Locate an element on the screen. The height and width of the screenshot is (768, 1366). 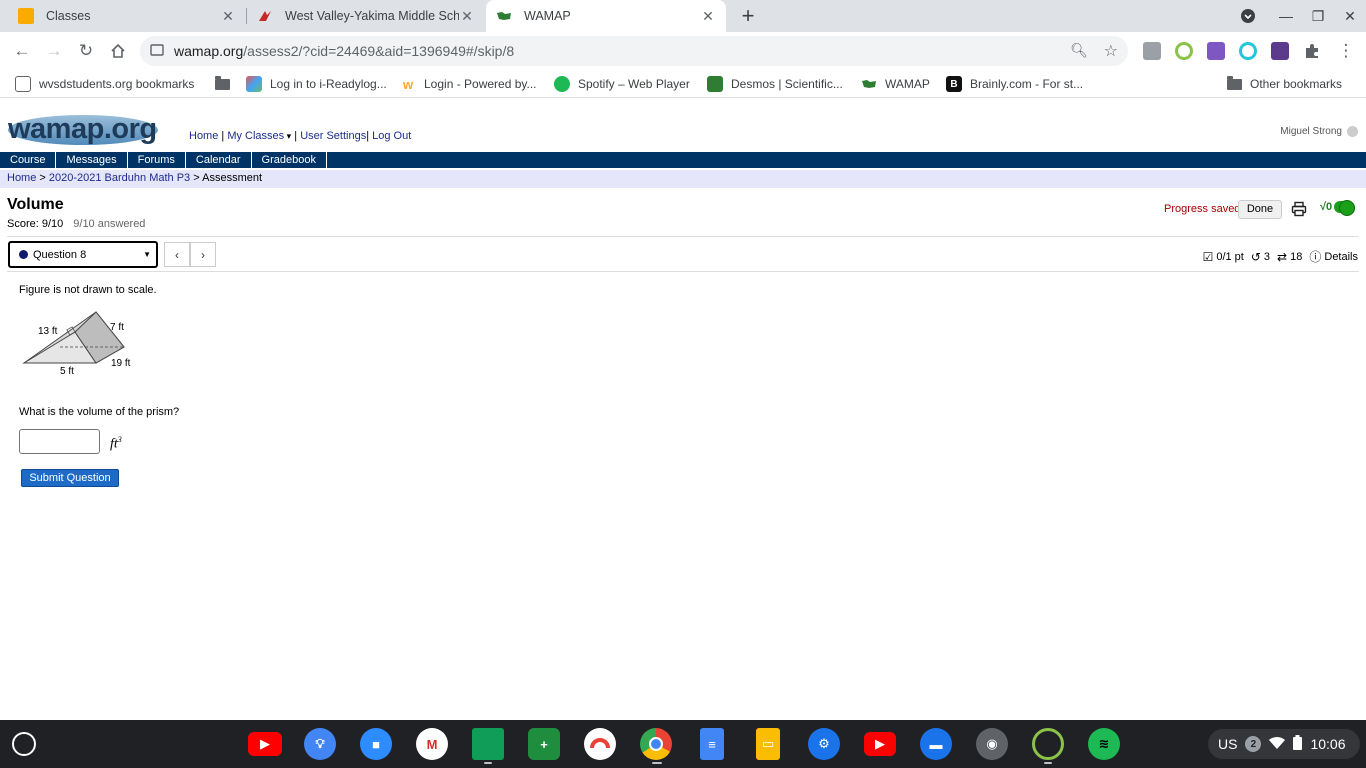
answered-count: 9/10 answered is located at coordinates (109, 224).